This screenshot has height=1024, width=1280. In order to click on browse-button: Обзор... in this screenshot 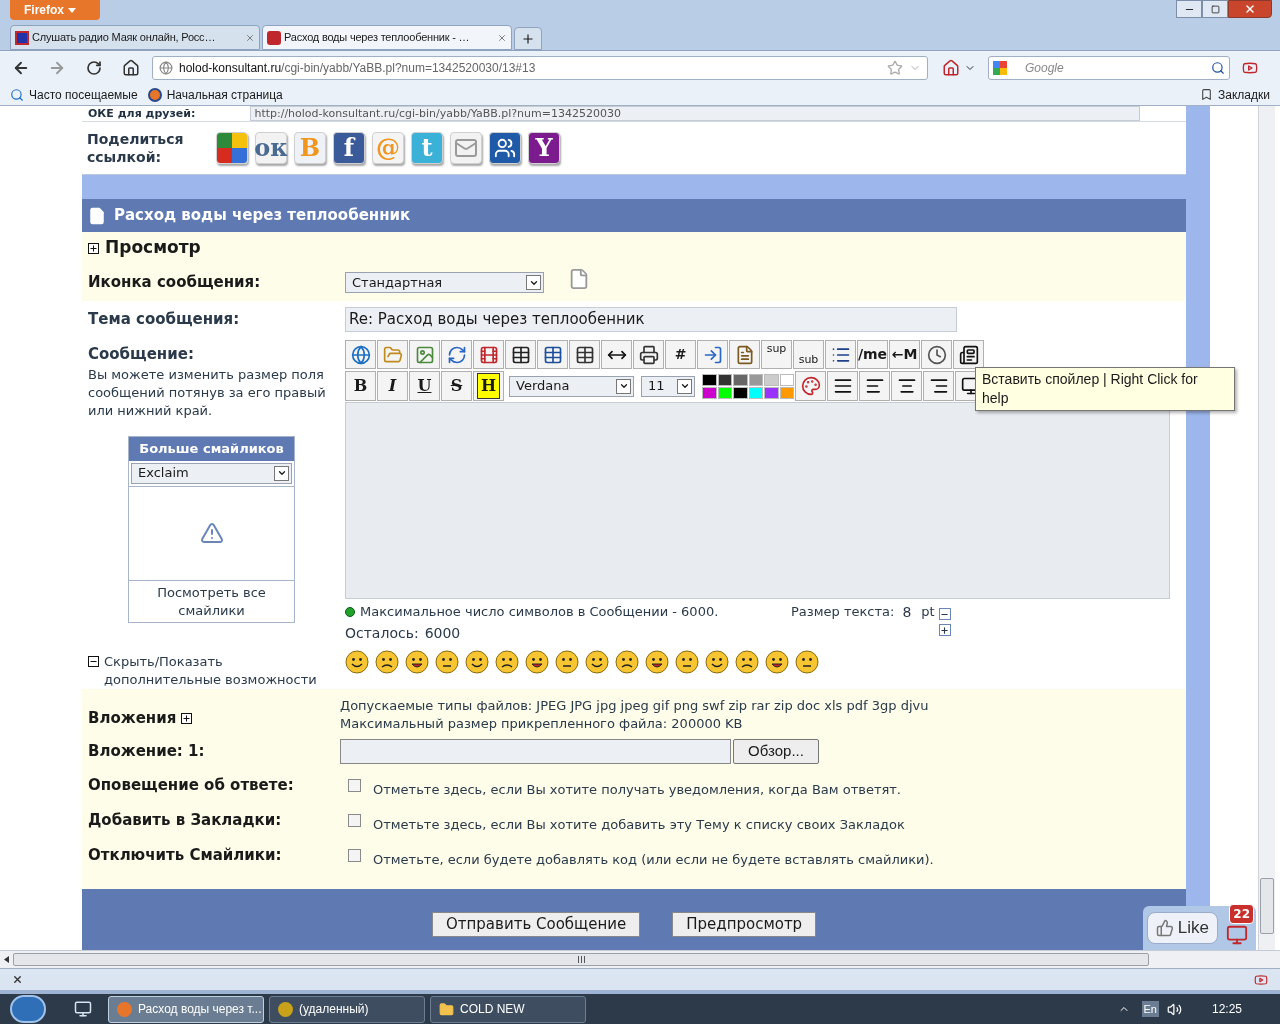, I will do `click(776, 751)`.